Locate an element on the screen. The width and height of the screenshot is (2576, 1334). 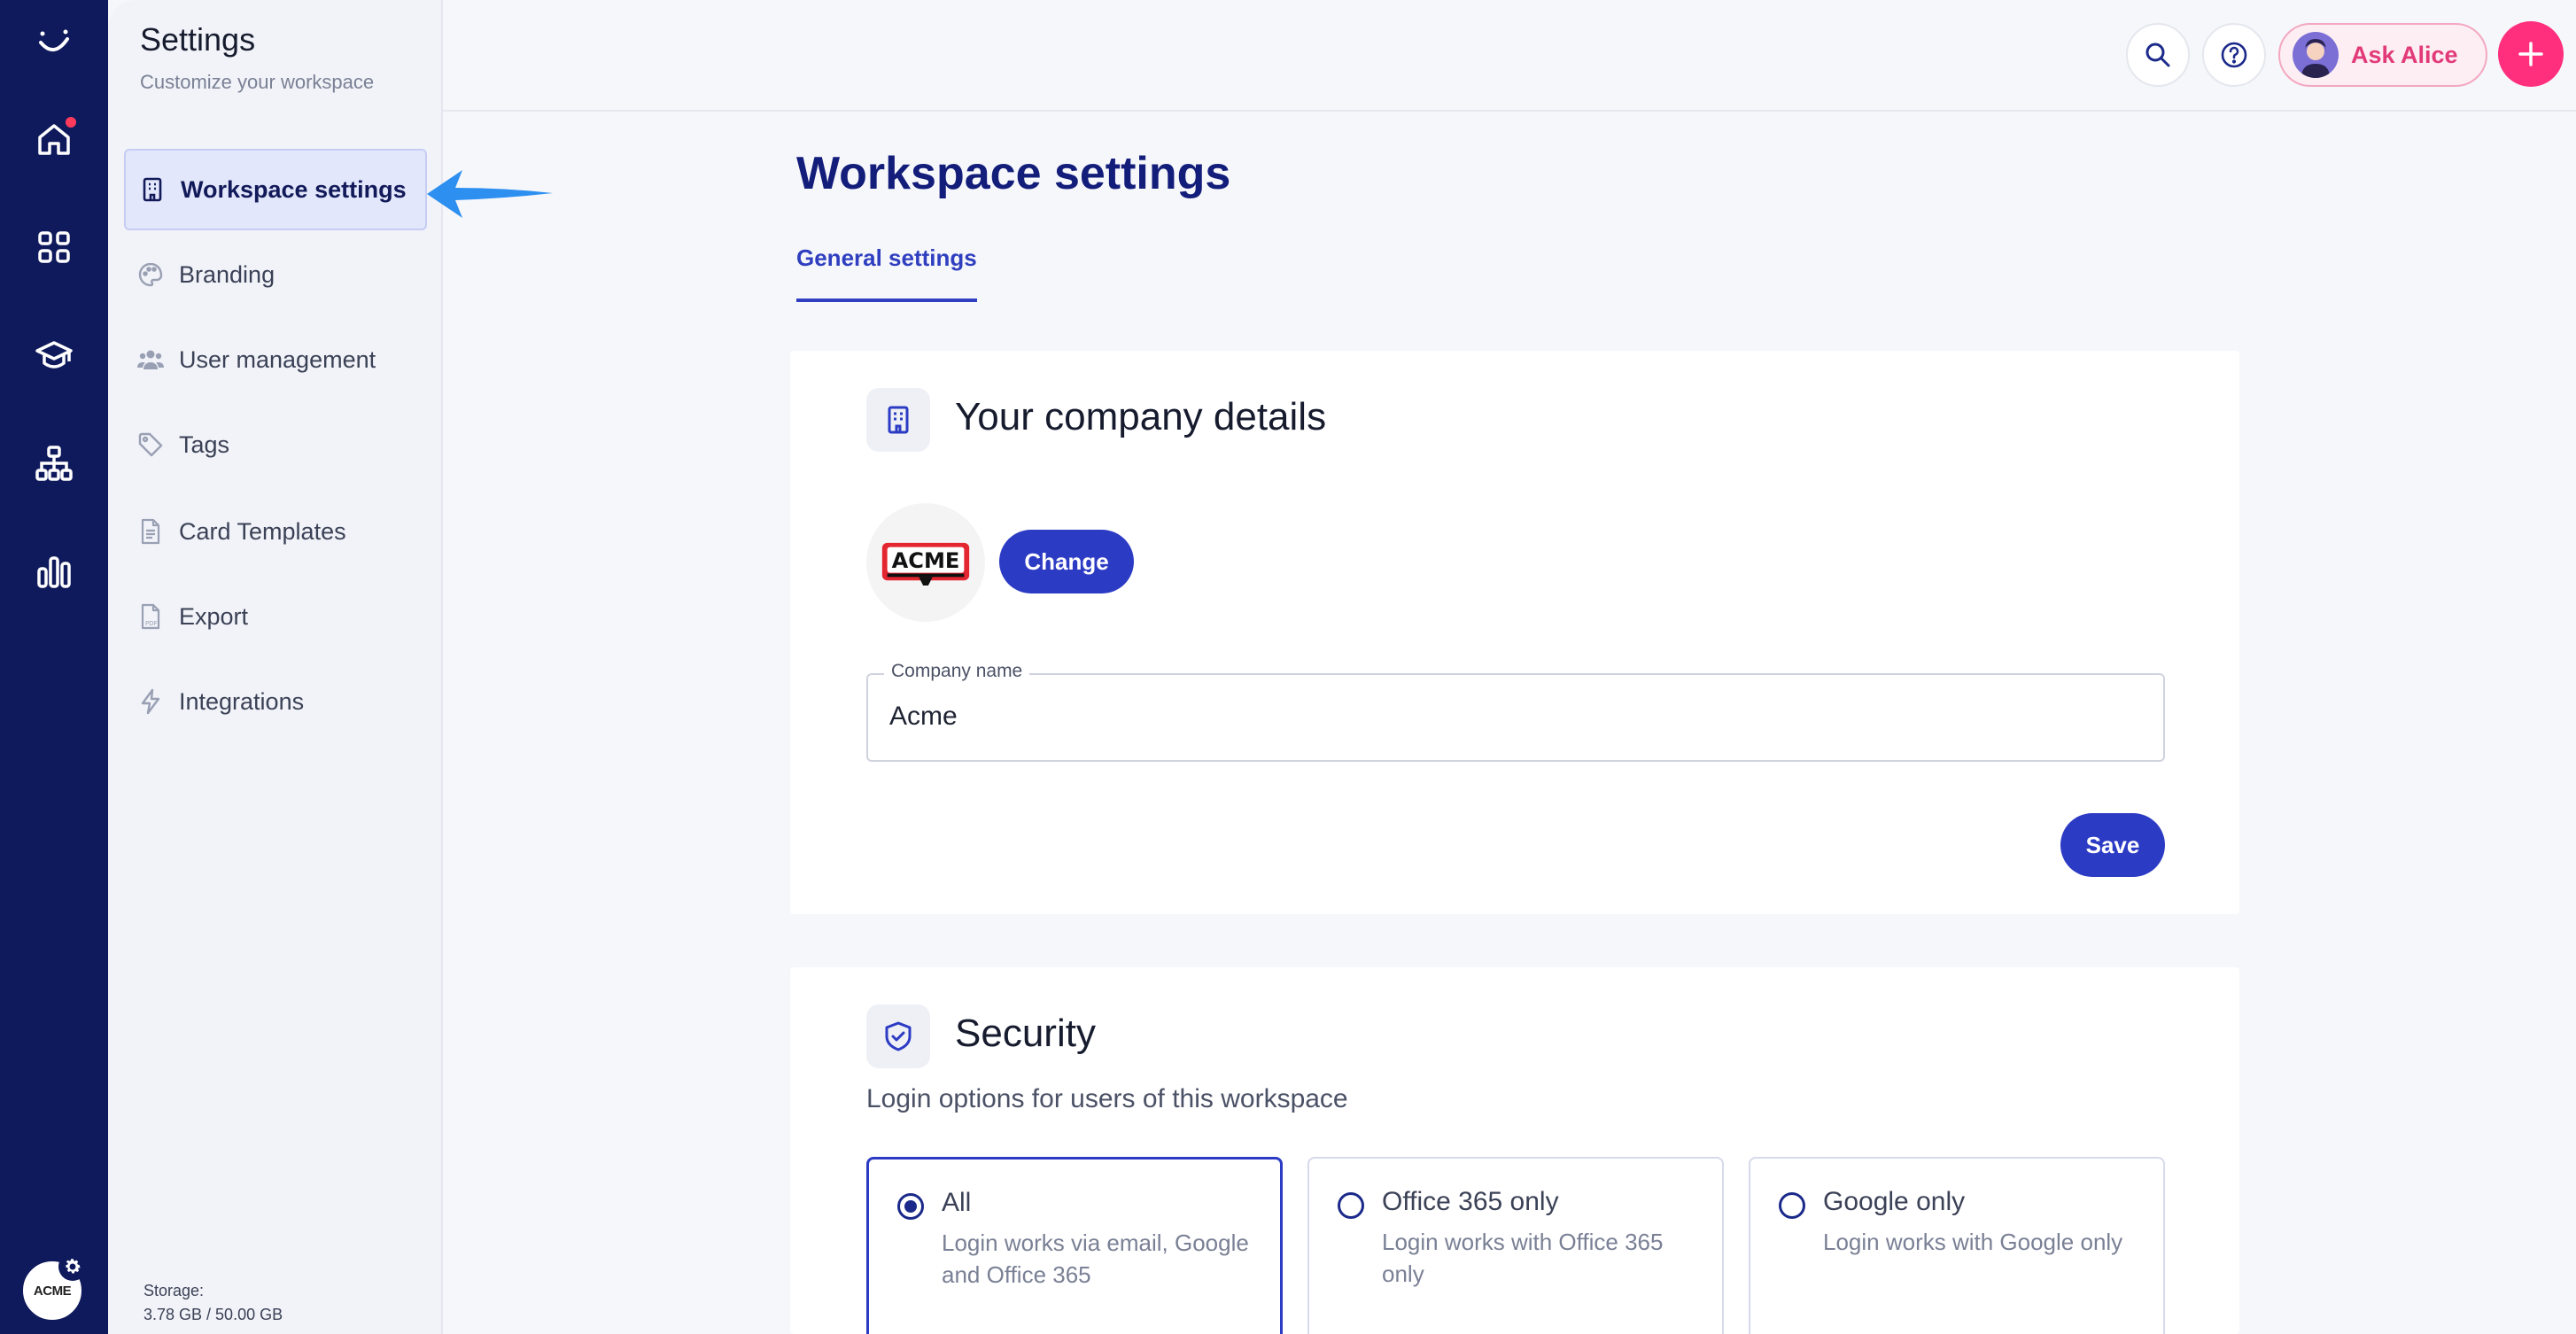
option-title: Google only is located at coordinates (1894, 1201).